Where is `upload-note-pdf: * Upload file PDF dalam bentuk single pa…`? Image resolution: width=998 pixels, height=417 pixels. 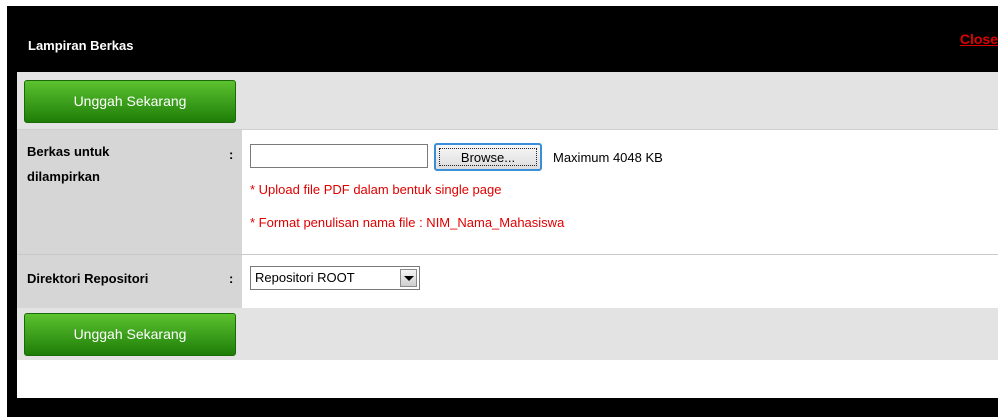
upload-note-pdf: * Upload file PDF dalam bentuk single pa… is located at coordinates (376, 189).